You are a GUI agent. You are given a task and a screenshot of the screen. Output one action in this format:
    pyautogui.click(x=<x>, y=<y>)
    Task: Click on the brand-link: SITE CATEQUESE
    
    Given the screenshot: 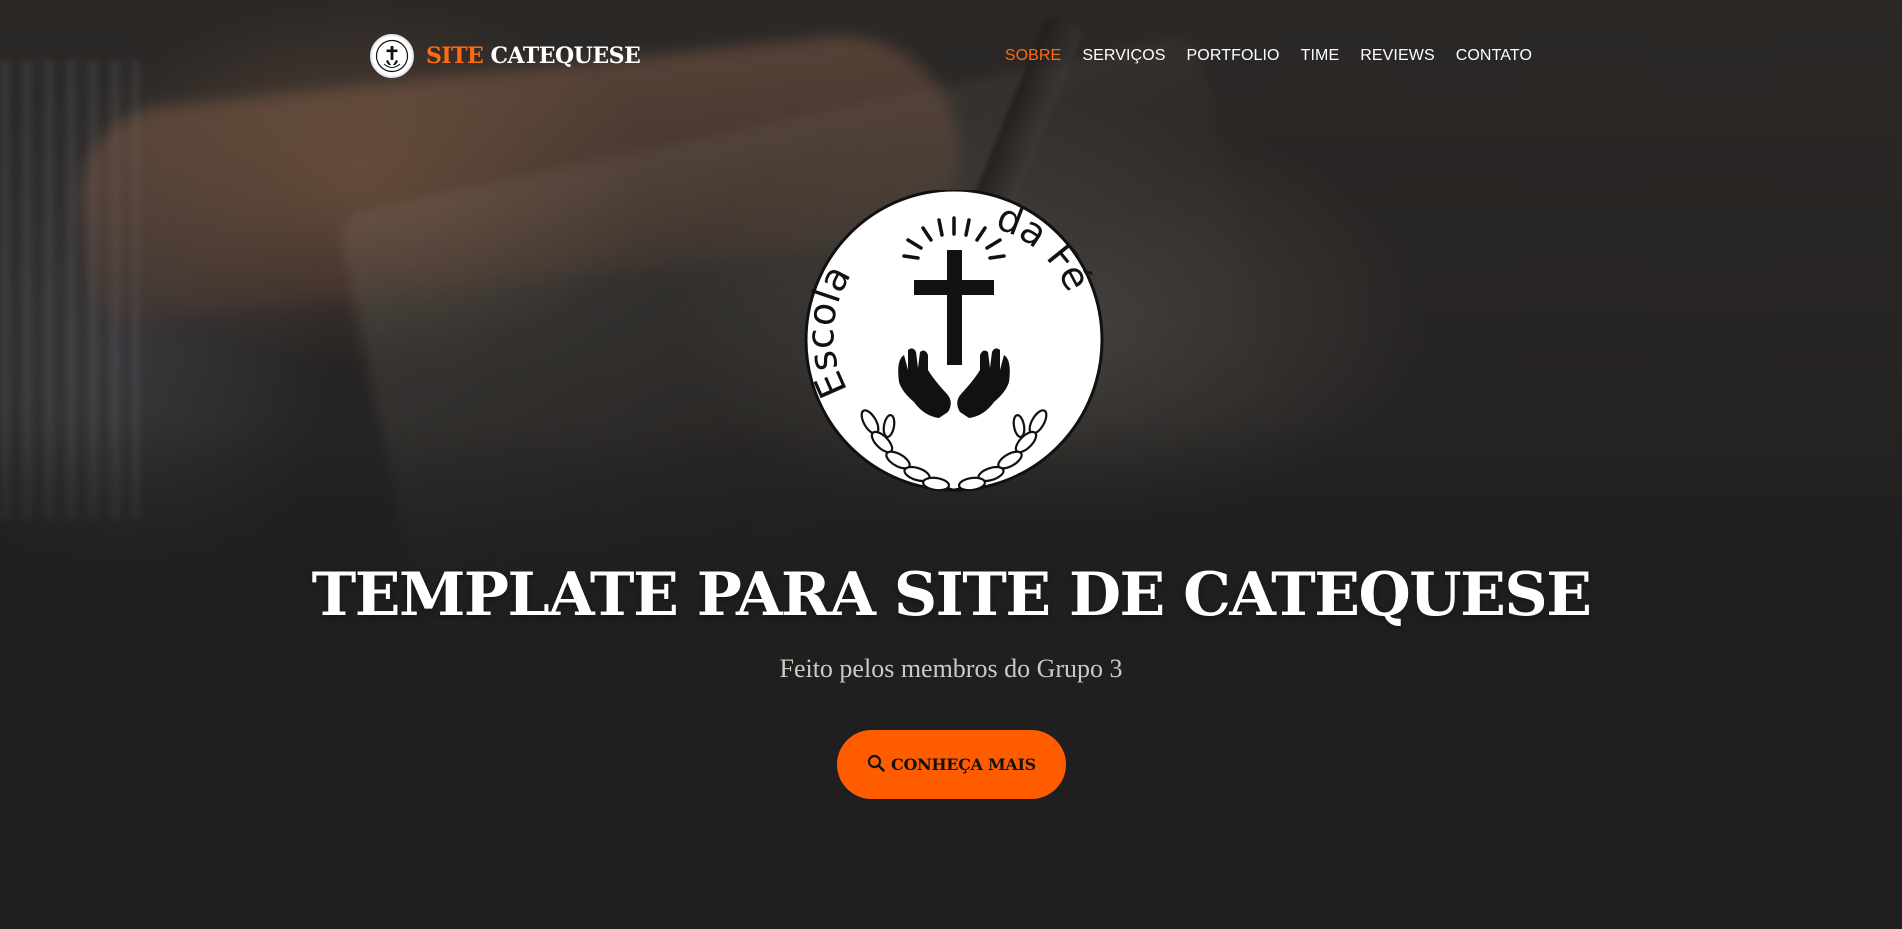 What is the action you would take?
    pyautogui.click(x=505, y=56)
    